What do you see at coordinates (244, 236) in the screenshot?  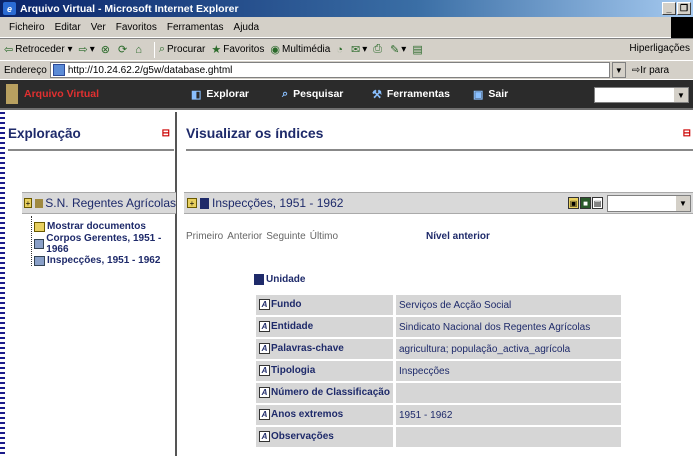 I see `pager-previous: Anterior` at bounding box center [244, 236].